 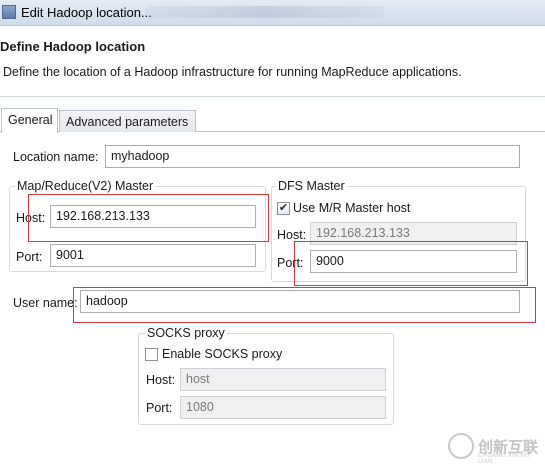 I want to click on use-mr-host-checkbox: ✔, so click(x=283, y=208).